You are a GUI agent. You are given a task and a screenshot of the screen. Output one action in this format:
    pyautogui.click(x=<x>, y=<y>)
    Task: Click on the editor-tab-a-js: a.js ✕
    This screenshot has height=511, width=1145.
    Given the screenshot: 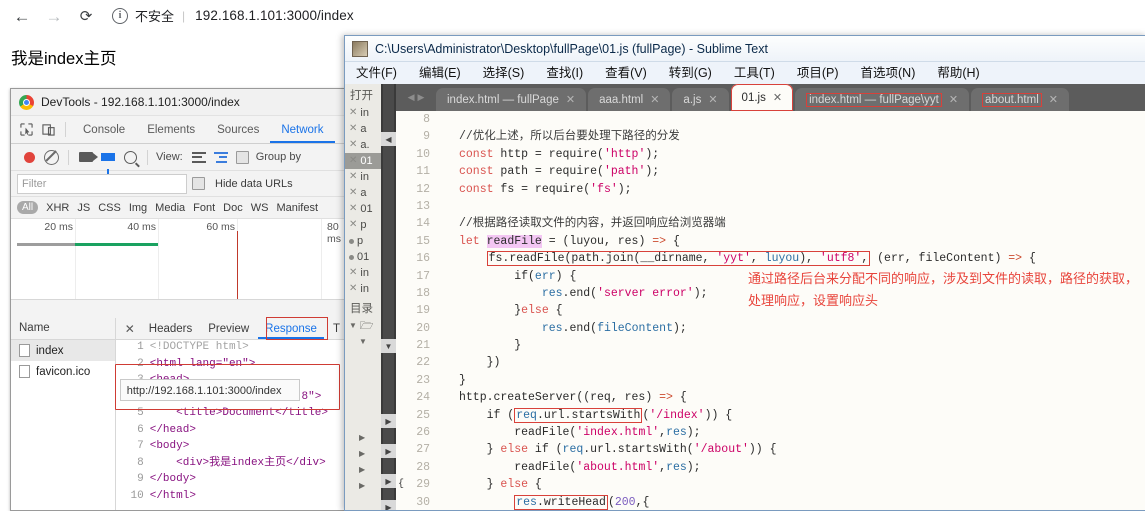 What is the action you would take?
    pyautogui.click(x=700, y=99)
    